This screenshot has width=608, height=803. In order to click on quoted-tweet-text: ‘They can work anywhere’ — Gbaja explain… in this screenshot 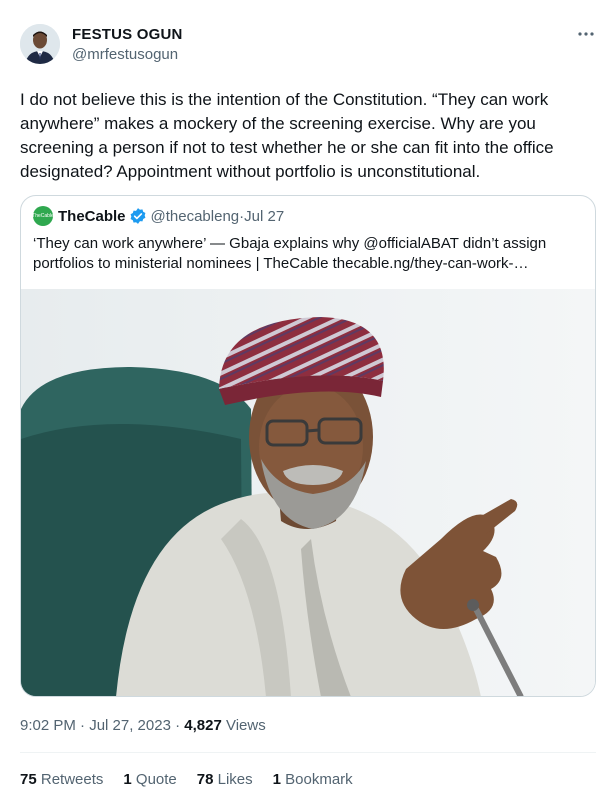, I will do `click(309, 254)`.